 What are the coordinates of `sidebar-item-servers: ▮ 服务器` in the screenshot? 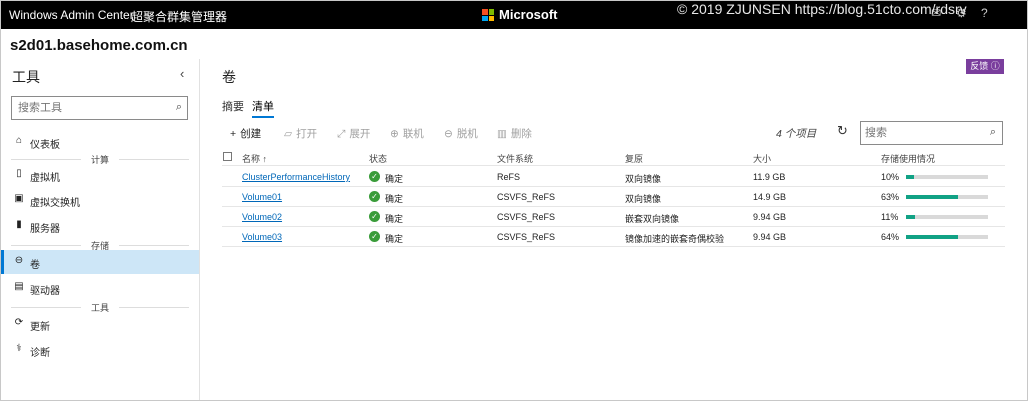 It's located at (100, 226).